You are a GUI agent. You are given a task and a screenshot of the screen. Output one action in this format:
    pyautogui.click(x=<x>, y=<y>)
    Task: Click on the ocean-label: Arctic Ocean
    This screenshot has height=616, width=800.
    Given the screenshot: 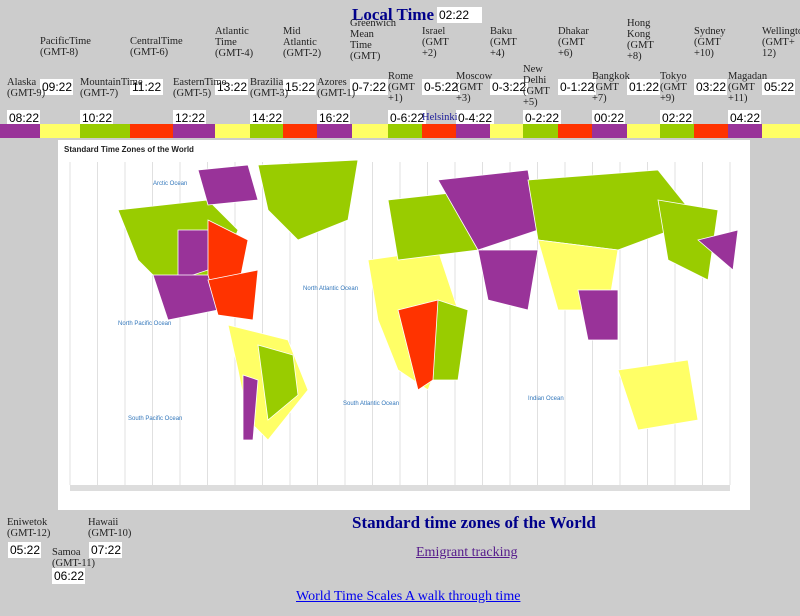 What is the action you would take?
    pyautogui.click(x=170, y=184)
    